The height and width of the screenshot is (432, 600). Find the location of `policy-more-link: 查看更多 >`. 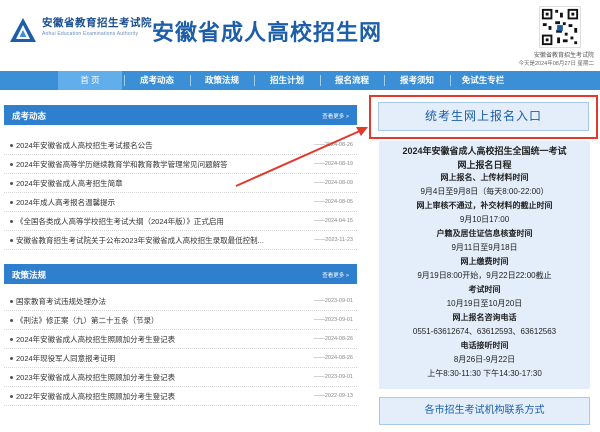

policy-more-link: 查看更多 > is located at coordinates (335, 275).